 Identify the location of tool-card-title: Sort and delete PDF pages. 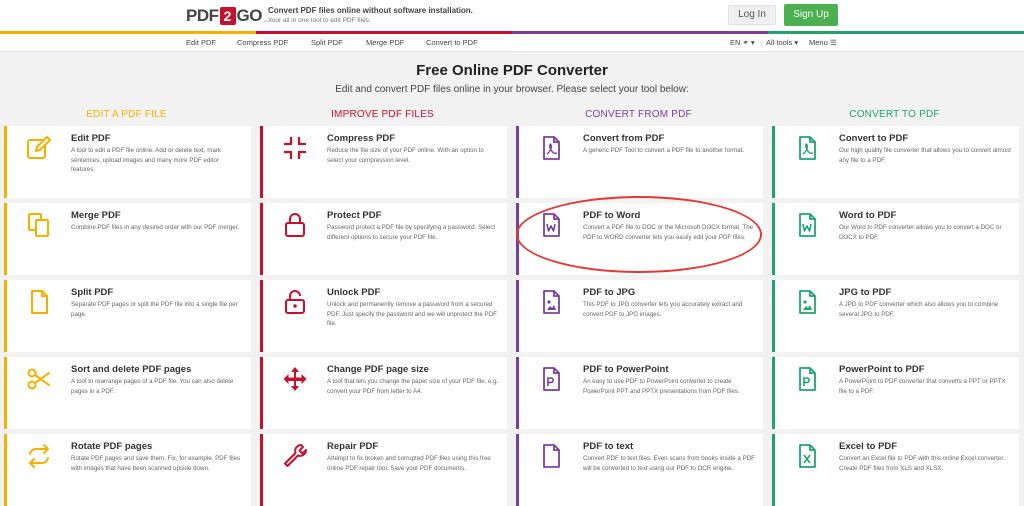
(131, 369).